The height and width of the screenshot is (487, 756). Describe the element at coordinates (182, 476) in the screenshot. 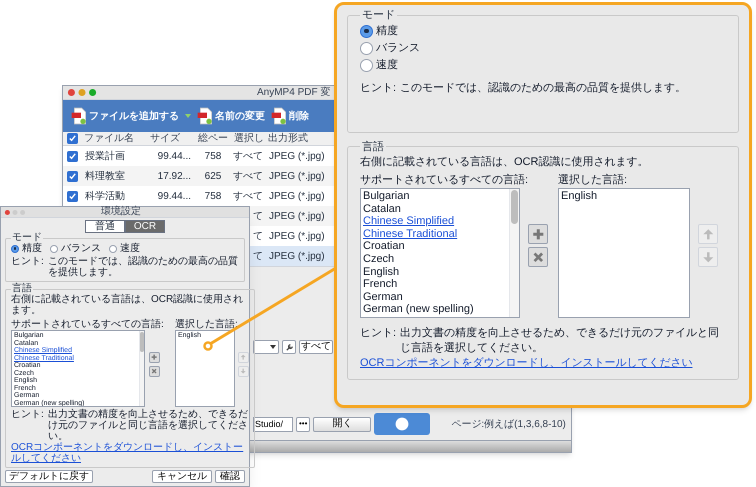

I see `cancel-button: キャンセル` at that location.